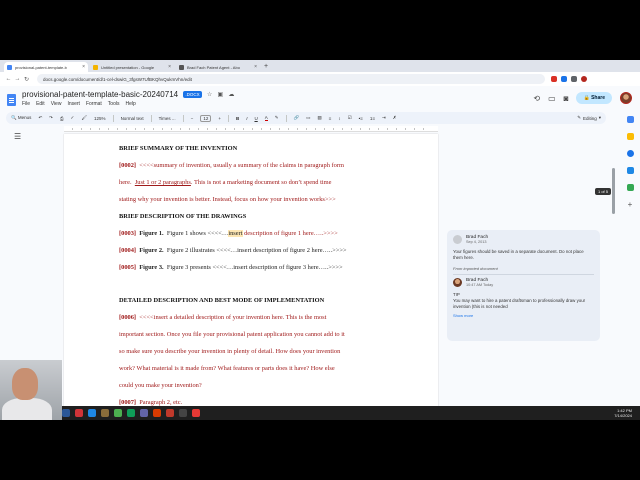  Describe the element at coordinates (623, 413) in the screenshot. I see `system-clock: 1:42 PM 7/14/2024` at that location.